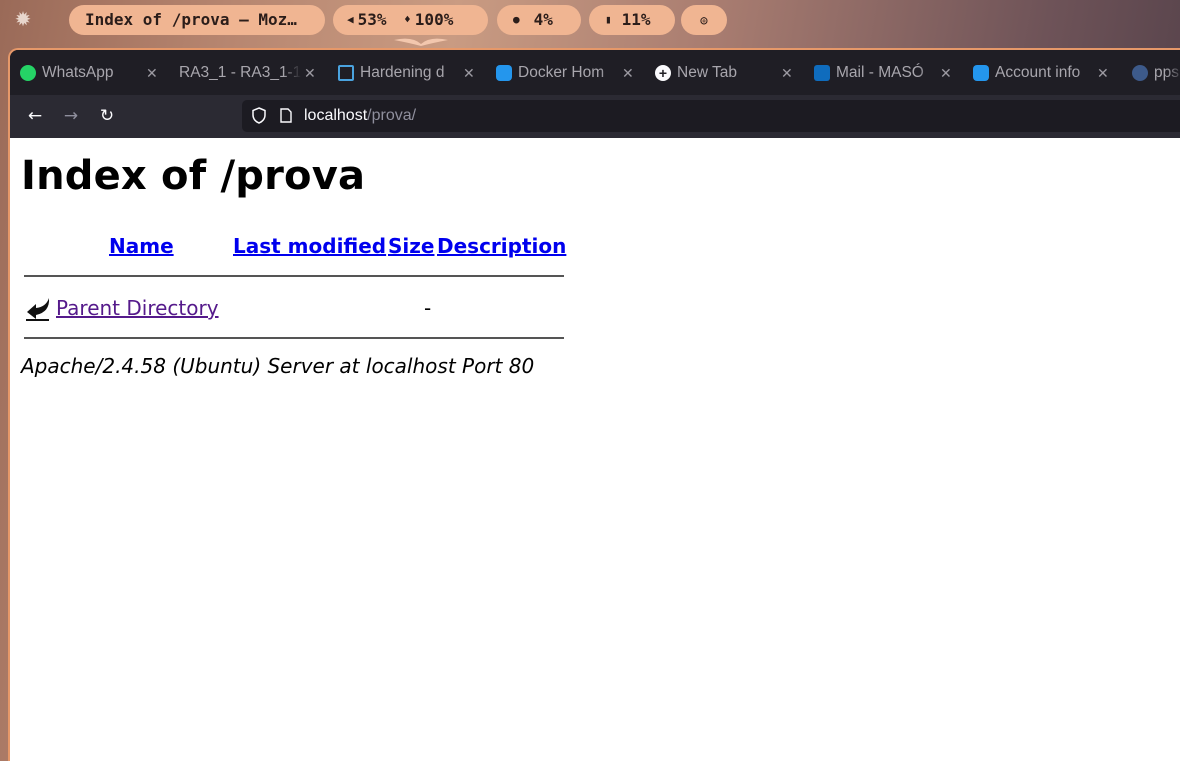  I want to click on tab-label: New Tab, so click(727, 73).